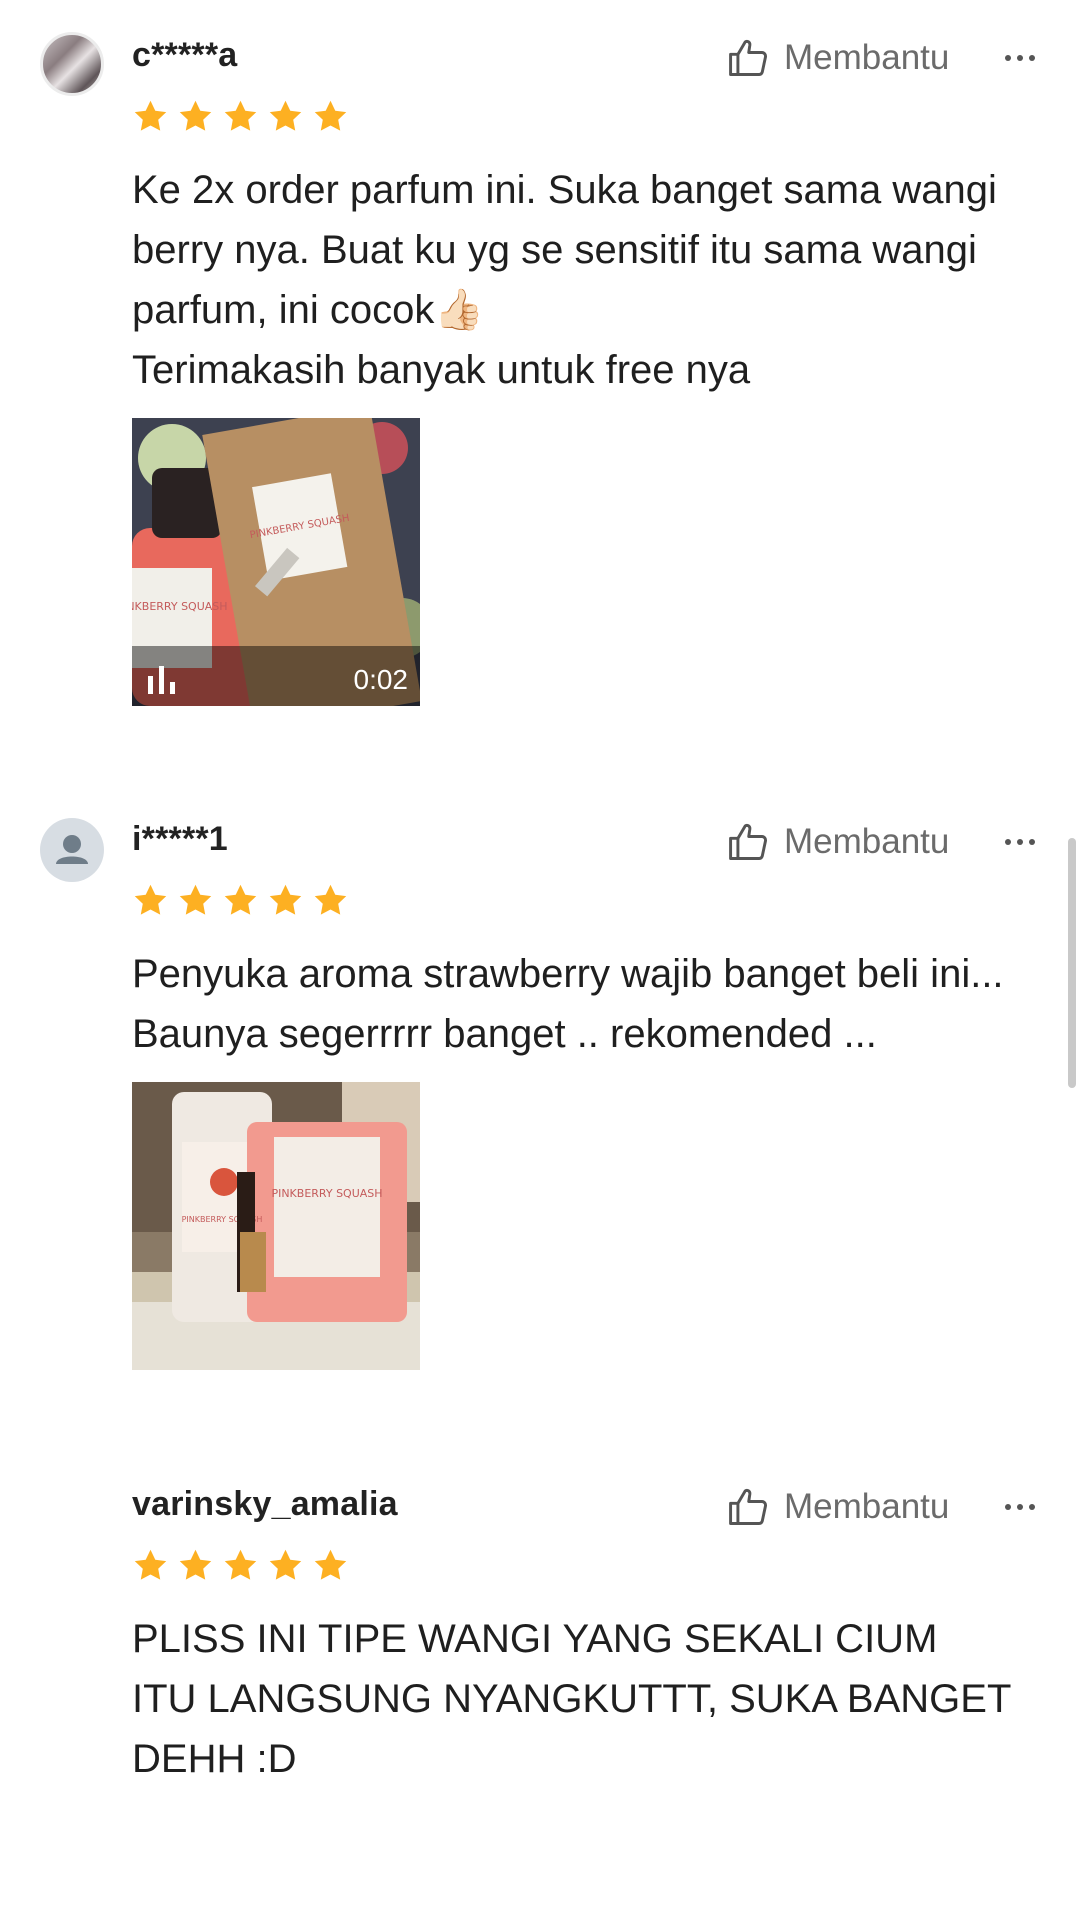  I want to click on reviewer-name: i*****1, so click(180, 839).